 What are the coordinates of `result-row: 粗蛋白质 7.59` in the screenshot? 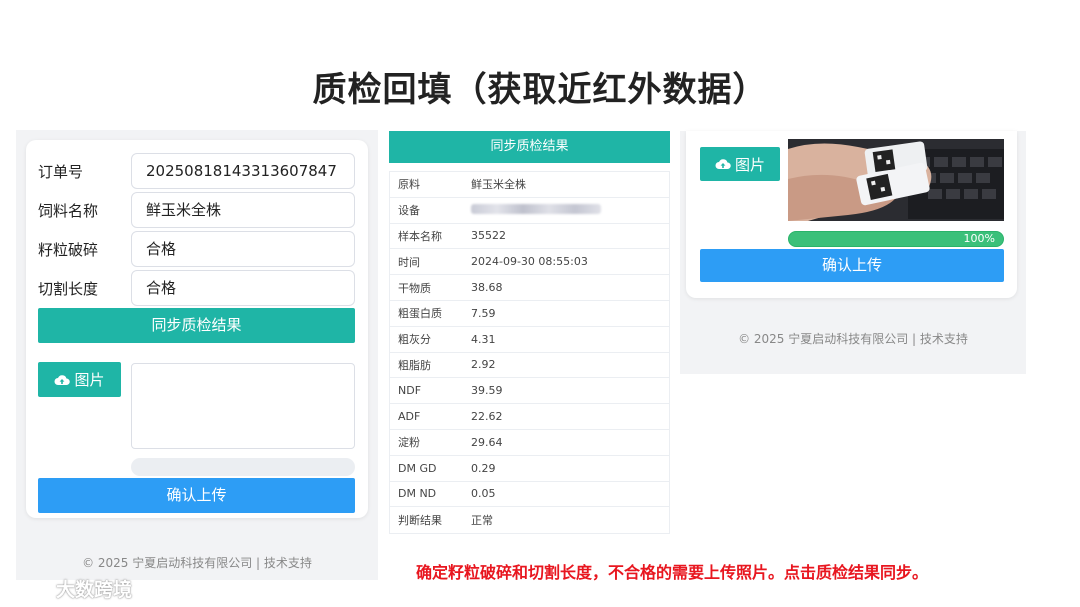 It's located at (529, 314).